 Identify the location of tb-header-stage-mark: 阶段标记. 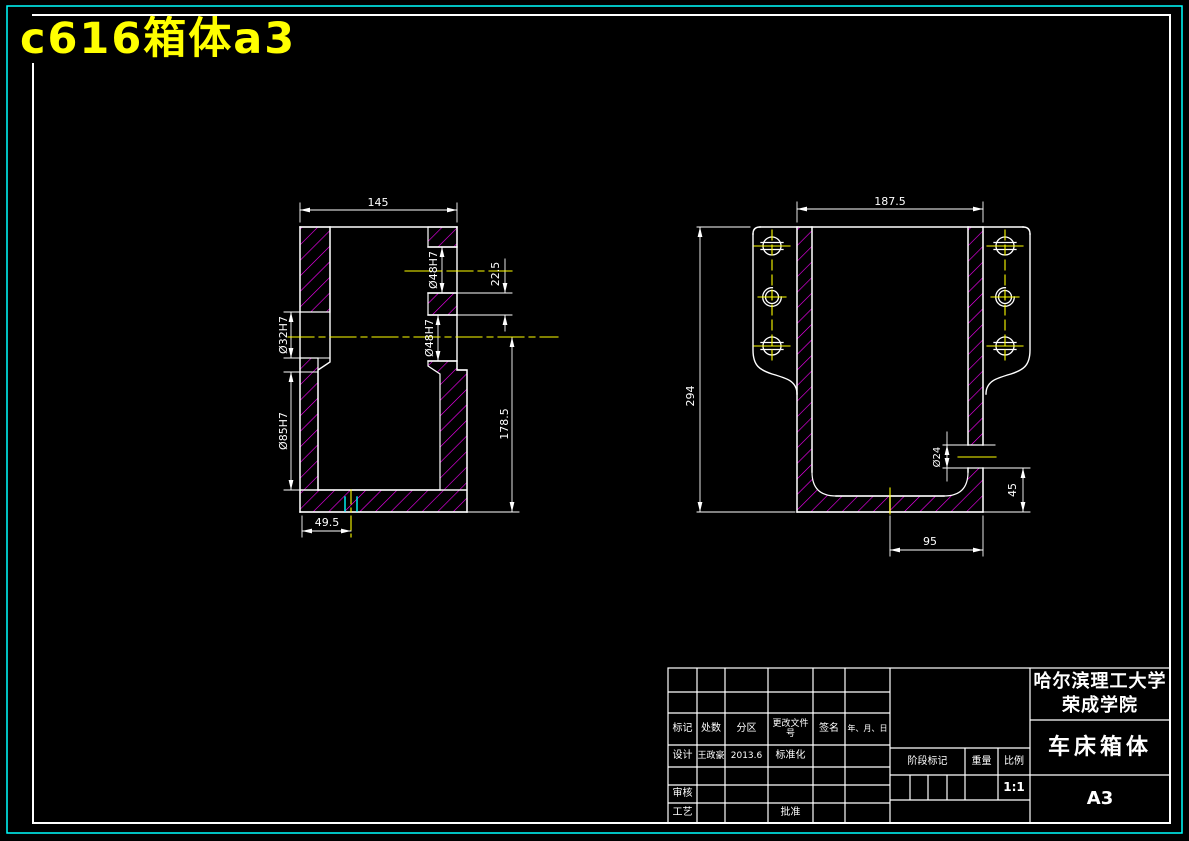
(927, 761).